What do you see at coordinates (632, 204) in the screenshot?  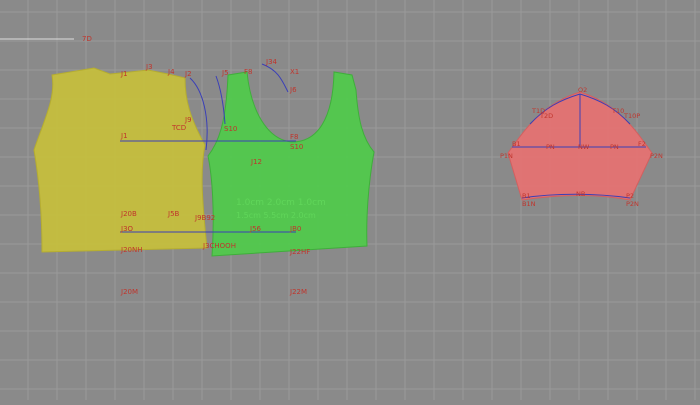 I see `label-s-br2: P2N` at bounding box center [632, 204].